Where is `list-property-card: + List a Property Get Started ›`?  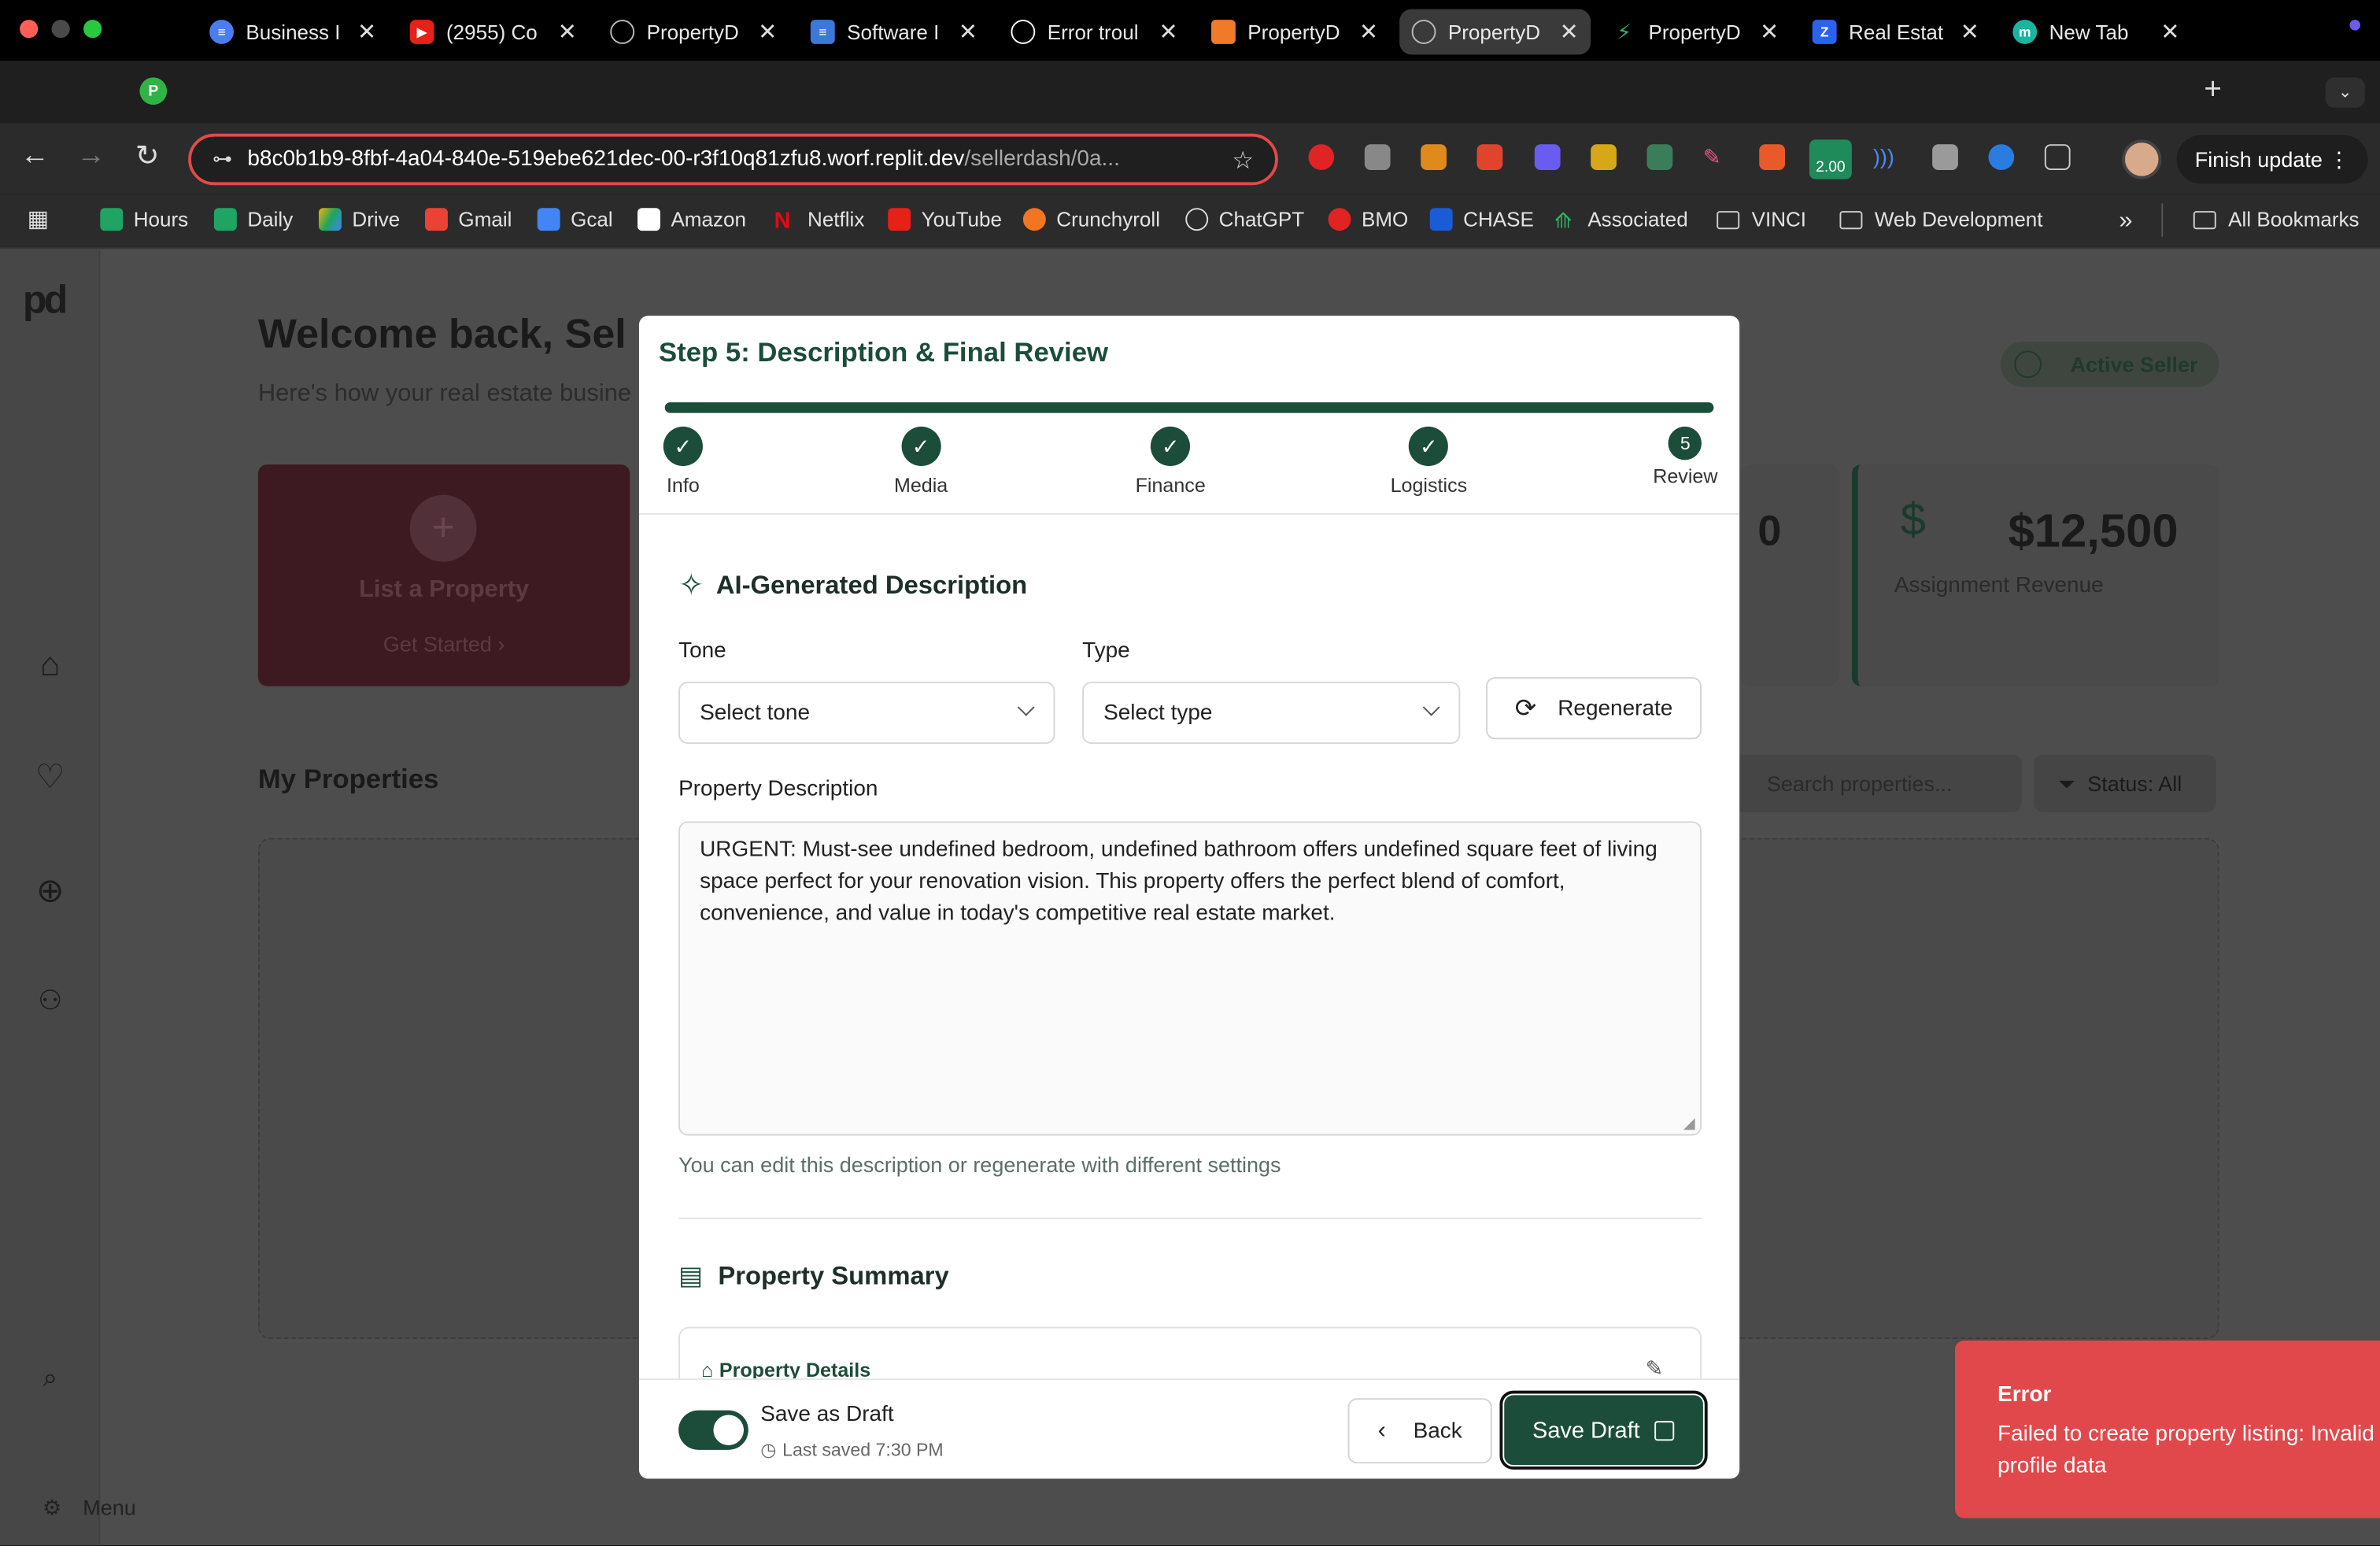 list-property-card: + List a Property Get Started › is located at coordinates (443, 575).